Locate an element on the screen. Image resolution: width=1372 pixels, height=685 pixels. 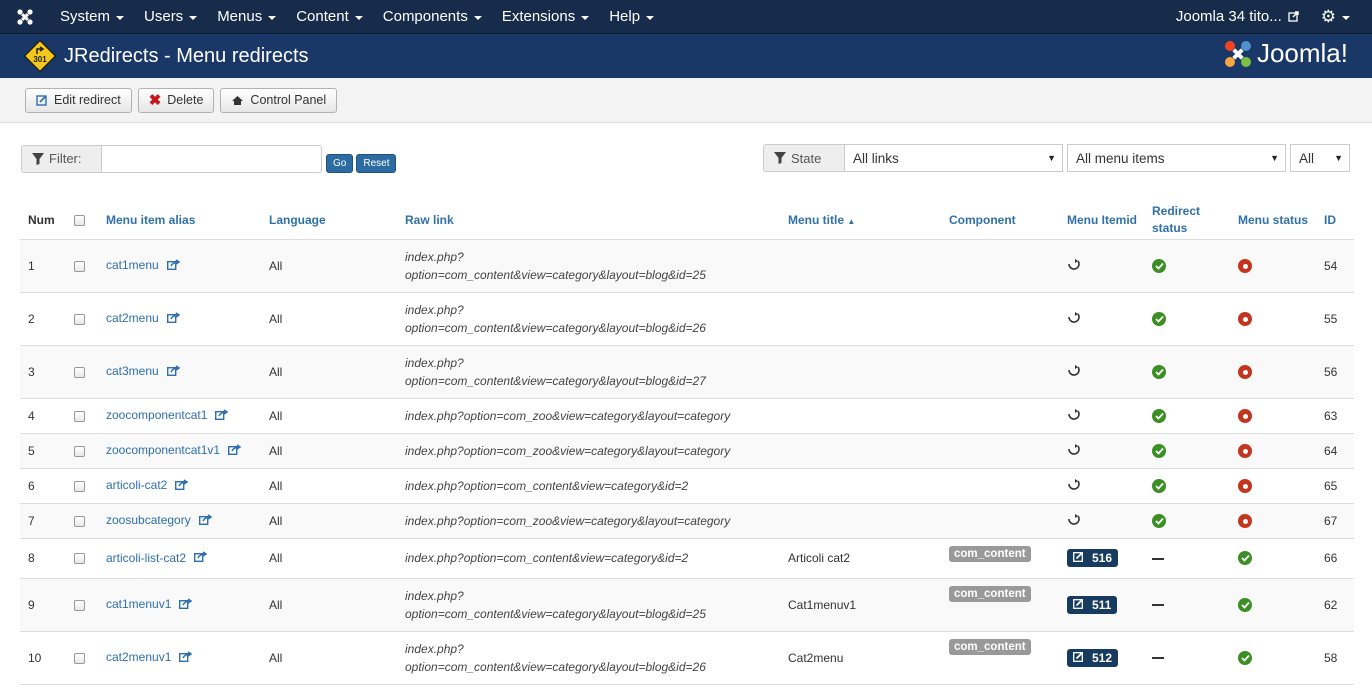
nav-menu-users: Users is located at coordinates (170, 17).